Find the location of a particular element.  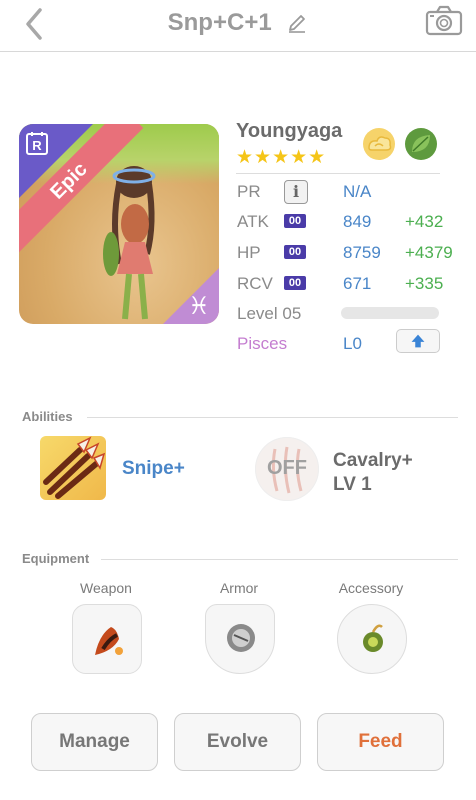

star-rating: ★★★★★ is located at coordinates (281, 157).